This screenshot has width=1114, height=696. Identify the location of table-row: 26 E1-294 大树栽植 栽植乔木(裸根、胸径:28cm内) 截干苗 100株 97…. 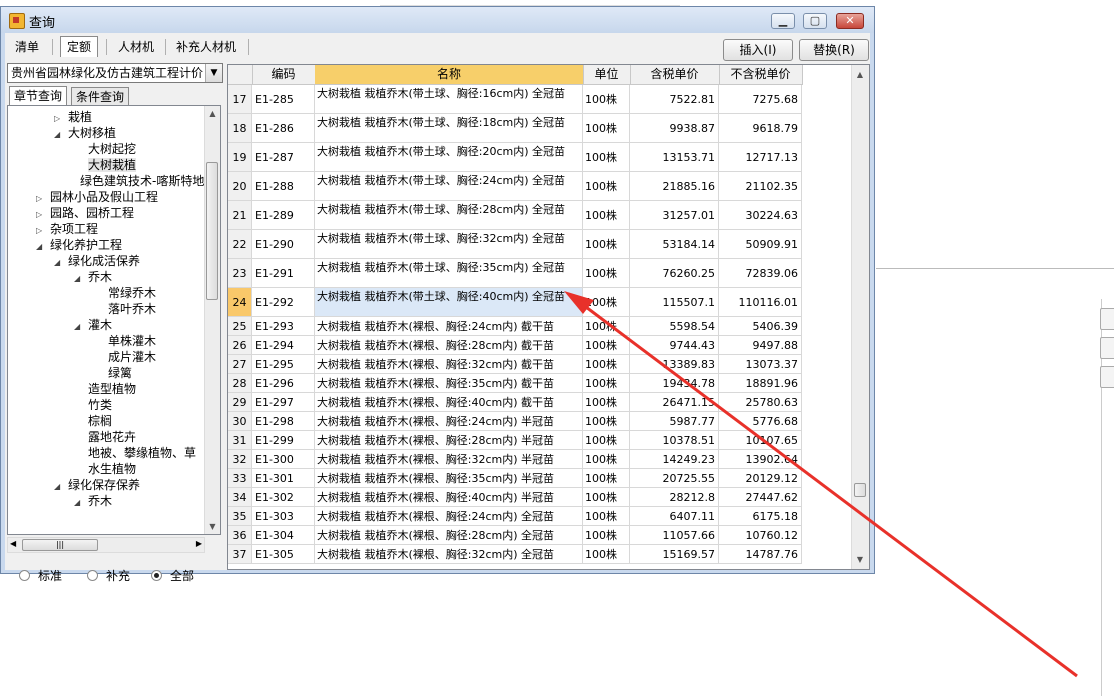
(515, 345).